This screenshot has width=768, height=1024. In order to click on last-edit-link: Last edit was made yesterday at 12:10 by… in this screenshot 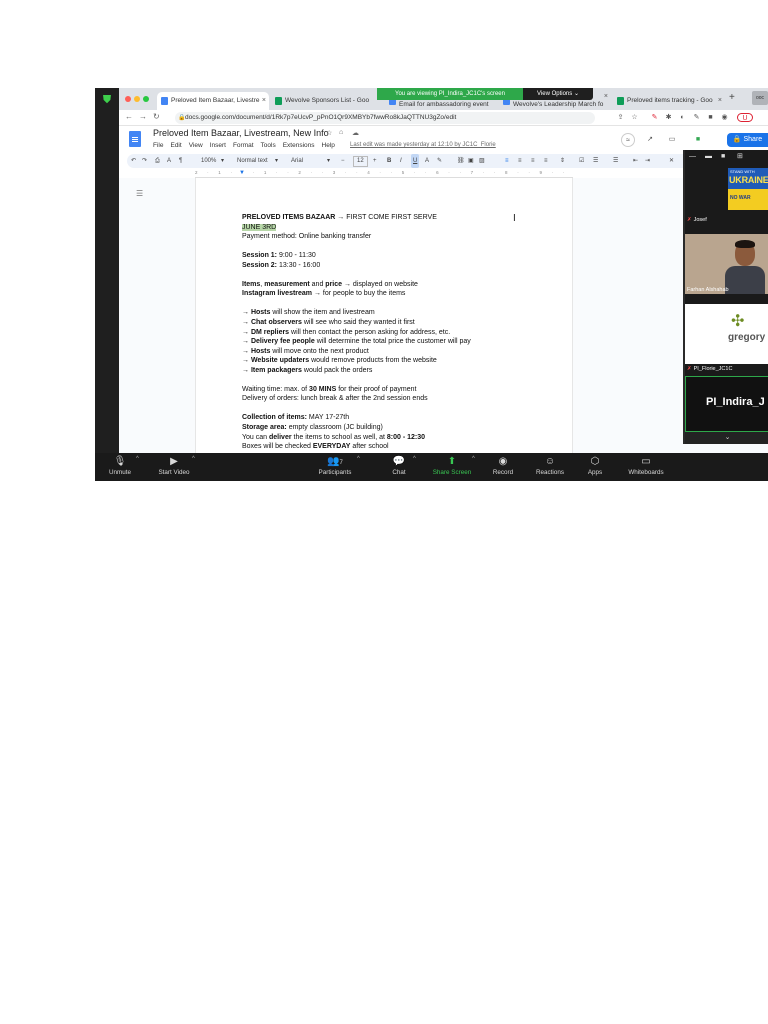, I will do `click(423, 145)`.